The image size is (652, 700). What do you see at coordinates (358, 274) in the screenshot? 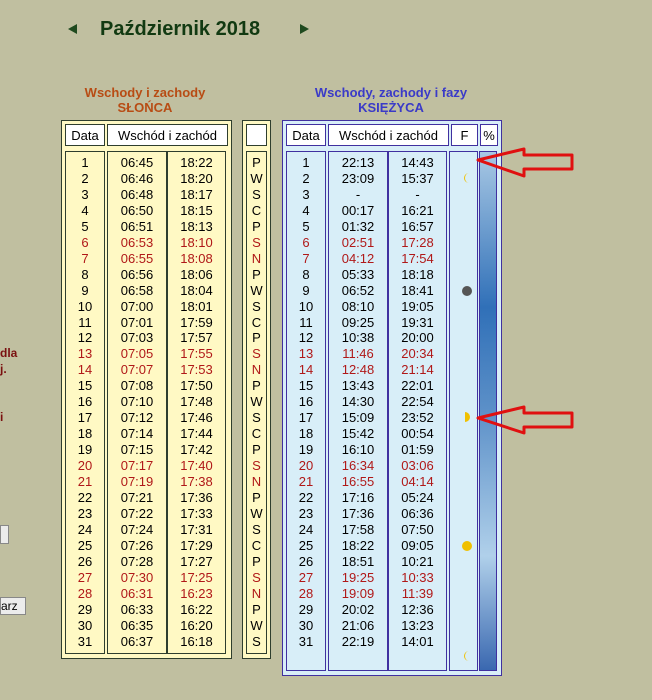
I see `moon-table-row-cell: 05:33` at bounding box center [358, 274].